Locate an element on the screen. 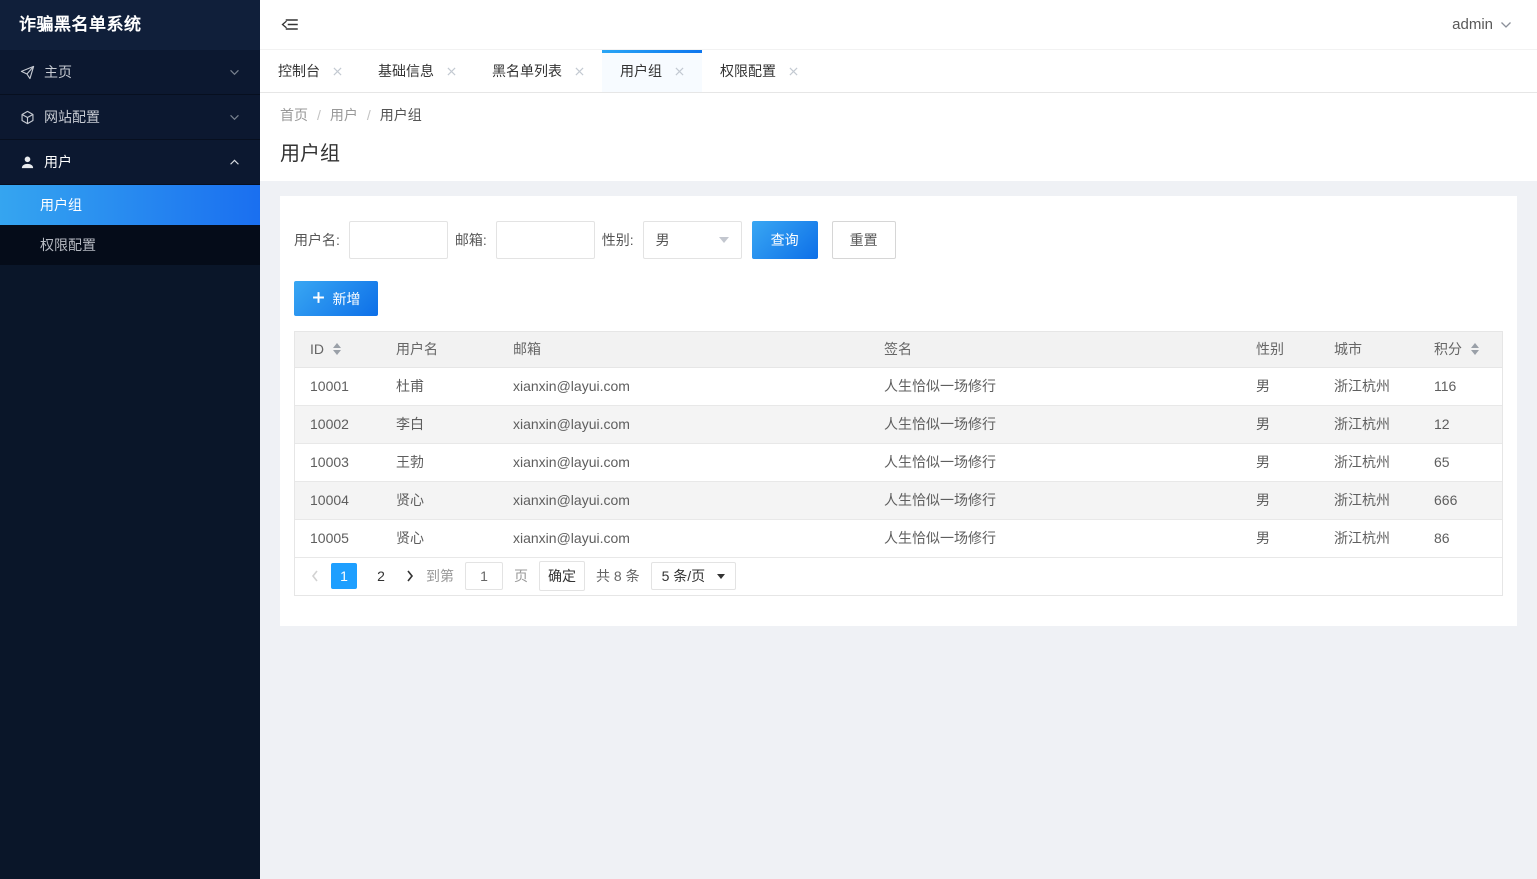 This screenshot has width=1537, height=879. page-title: 用户组 is located at coordinates (310, 154).